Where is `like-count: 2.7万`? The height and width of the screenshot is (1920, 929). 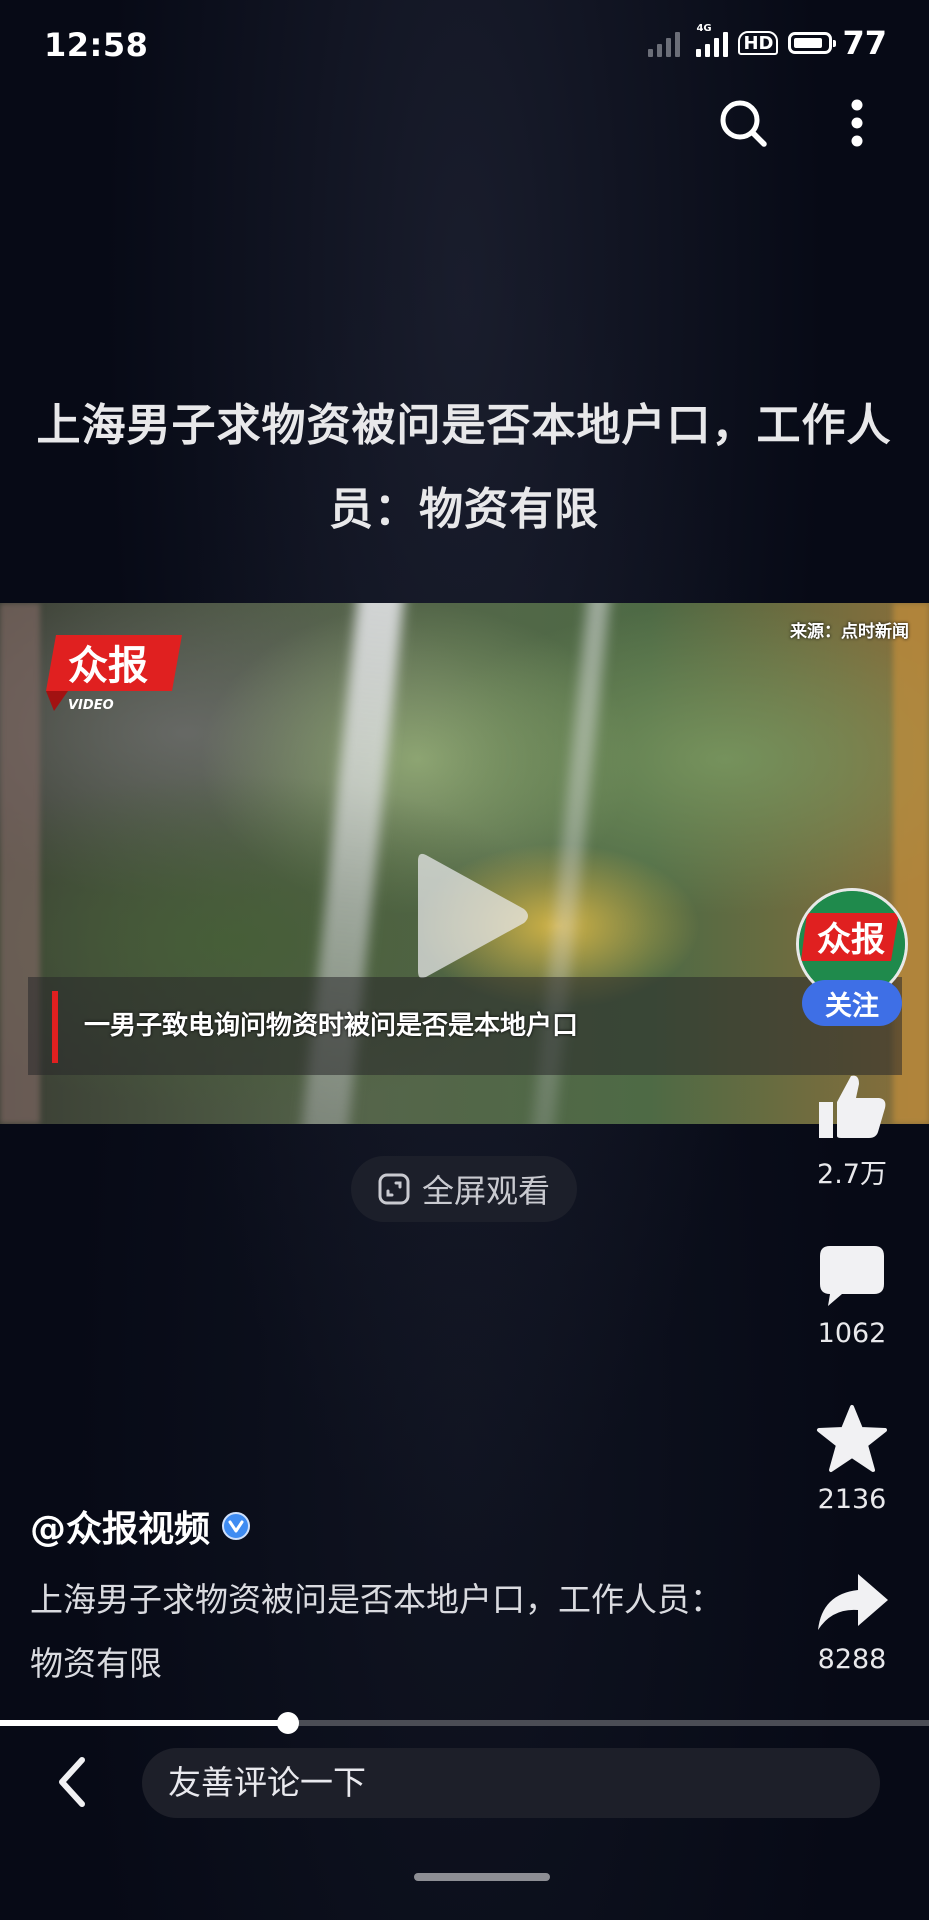
like-count: 2.7万 is located at coordinates (852, 1174).